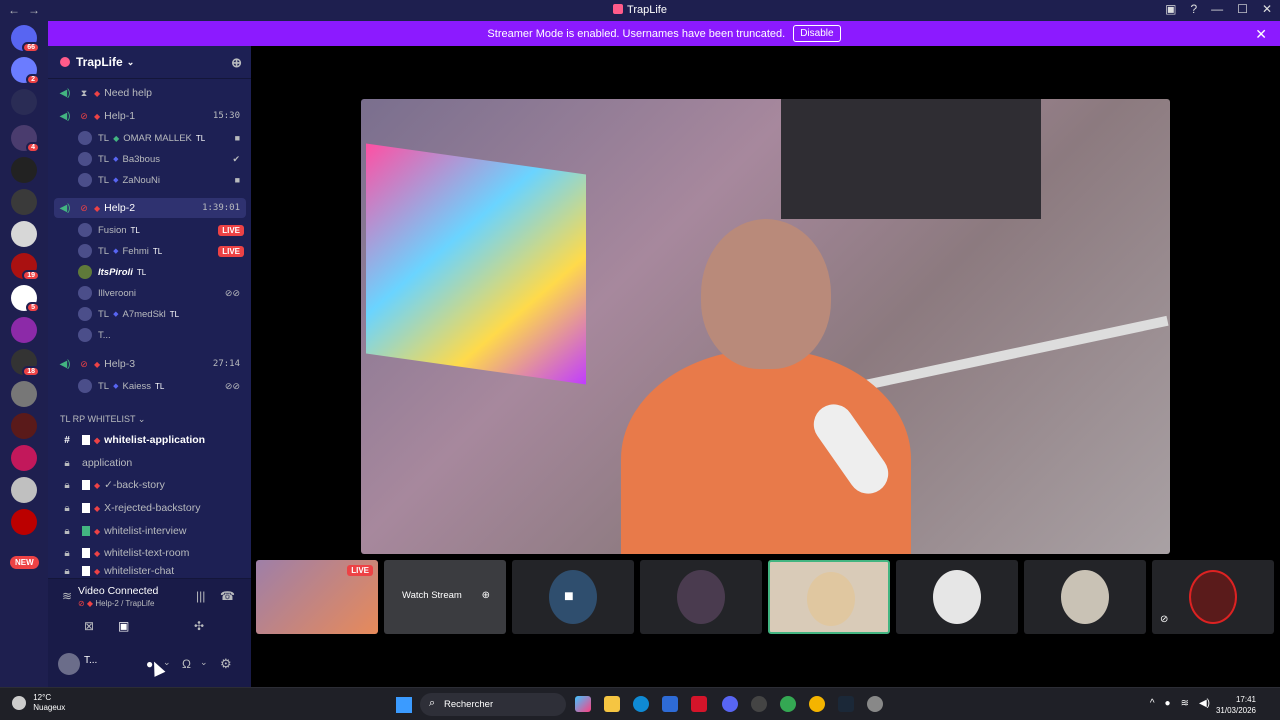  I want to click on steam-icon, so click(846, 704).